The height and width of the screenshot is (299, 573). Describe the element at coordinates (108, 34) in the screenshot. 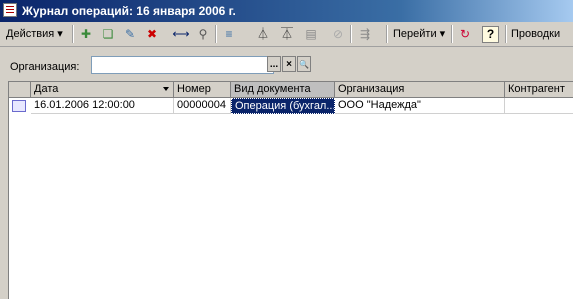

I see `copy-icon: ❏` at that location.